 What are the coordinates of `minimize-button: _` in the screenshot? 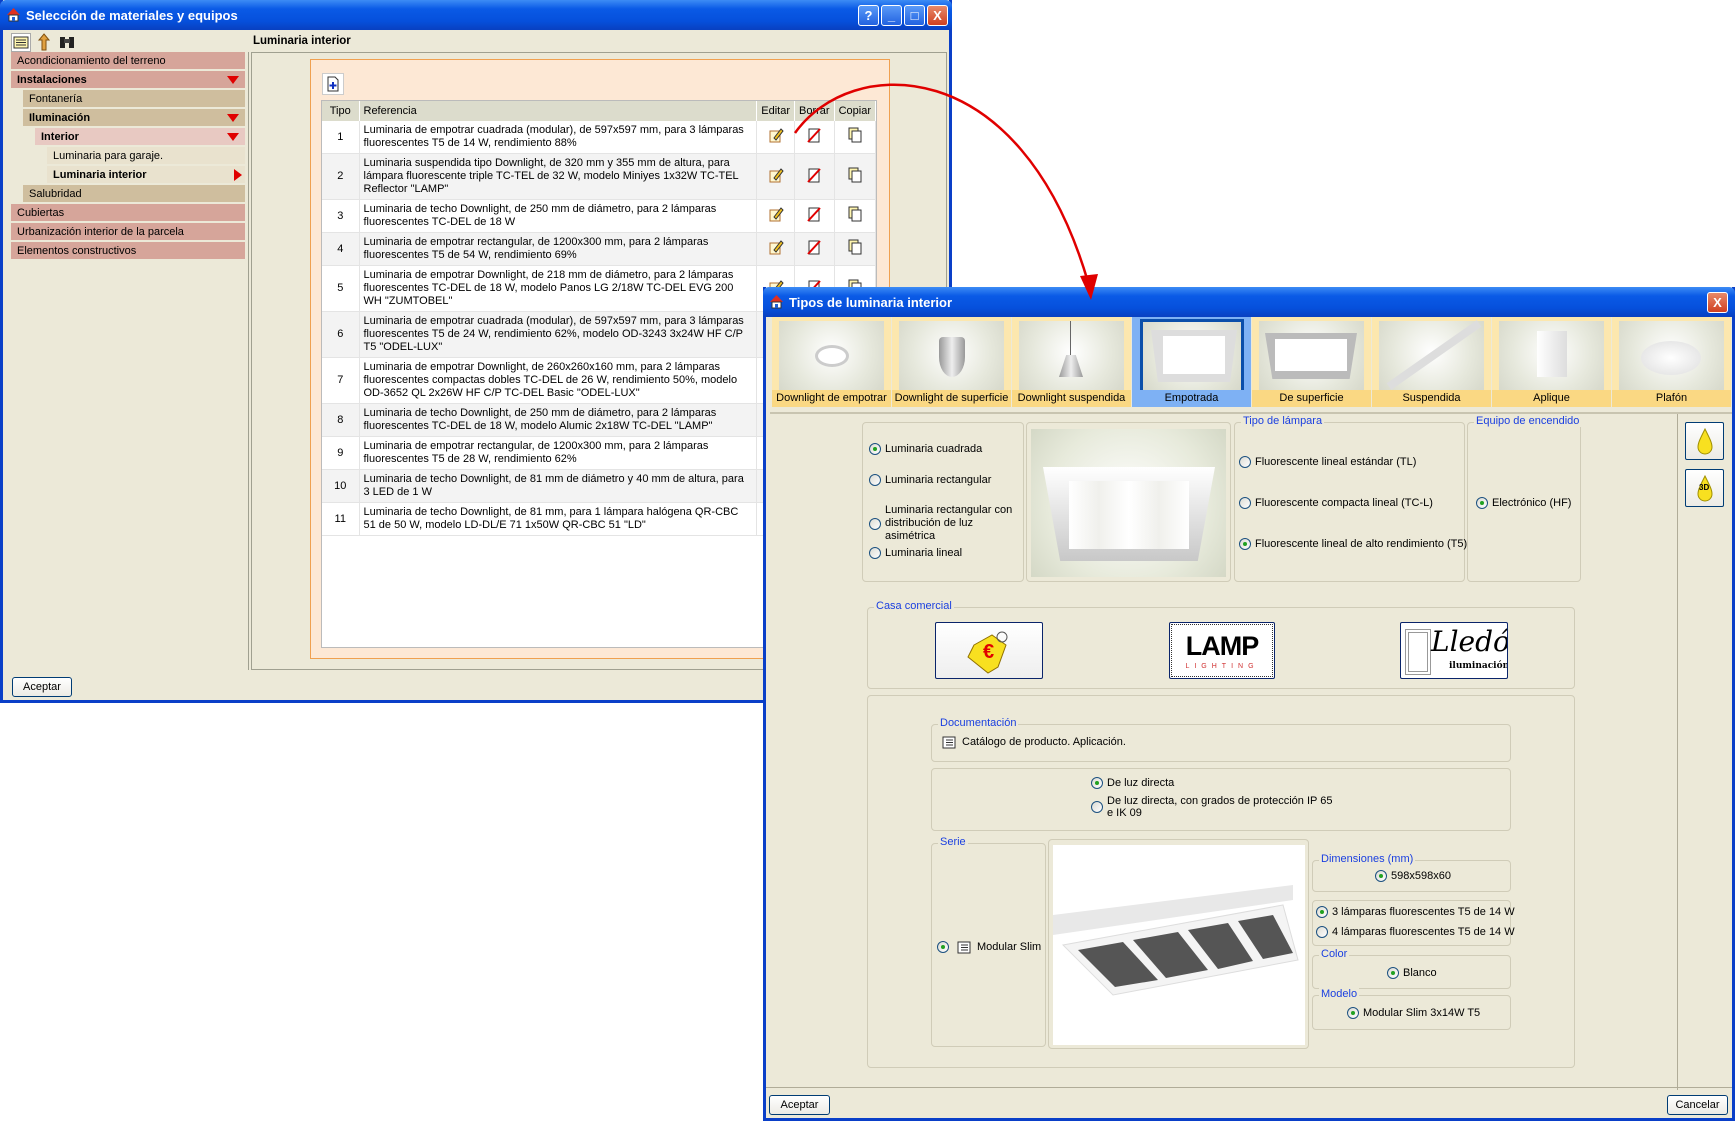 It's located at (891, 15).